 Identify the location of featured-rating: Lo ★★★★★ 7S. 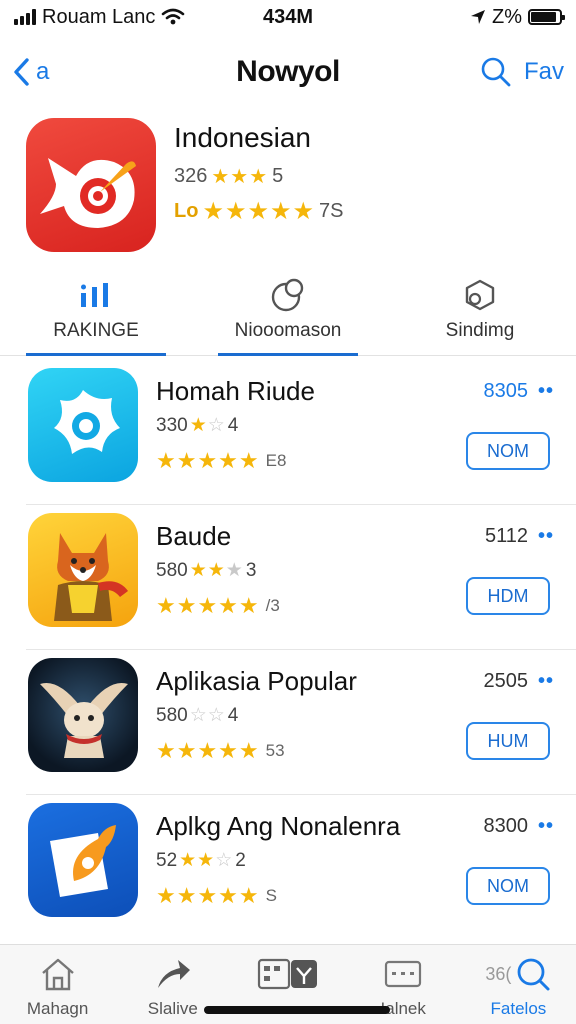
(258, 211).